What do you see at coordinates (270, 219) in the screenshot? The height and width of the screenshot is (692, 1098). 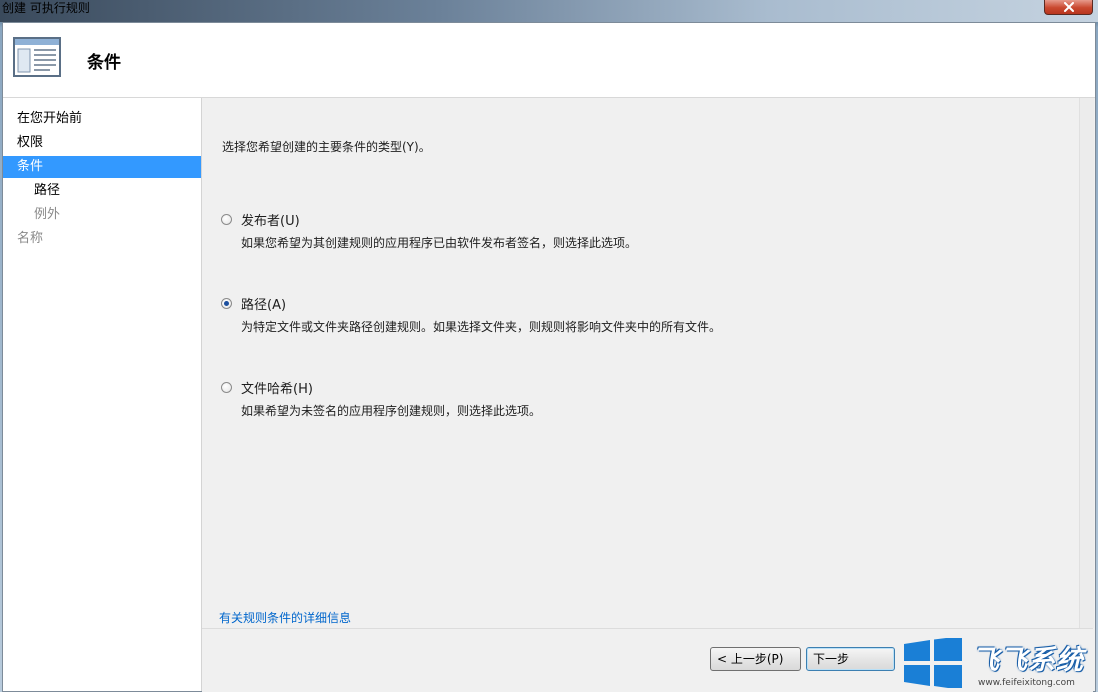 I see `publisher-label: 发布者(U)` at bounding box center [270, 219].